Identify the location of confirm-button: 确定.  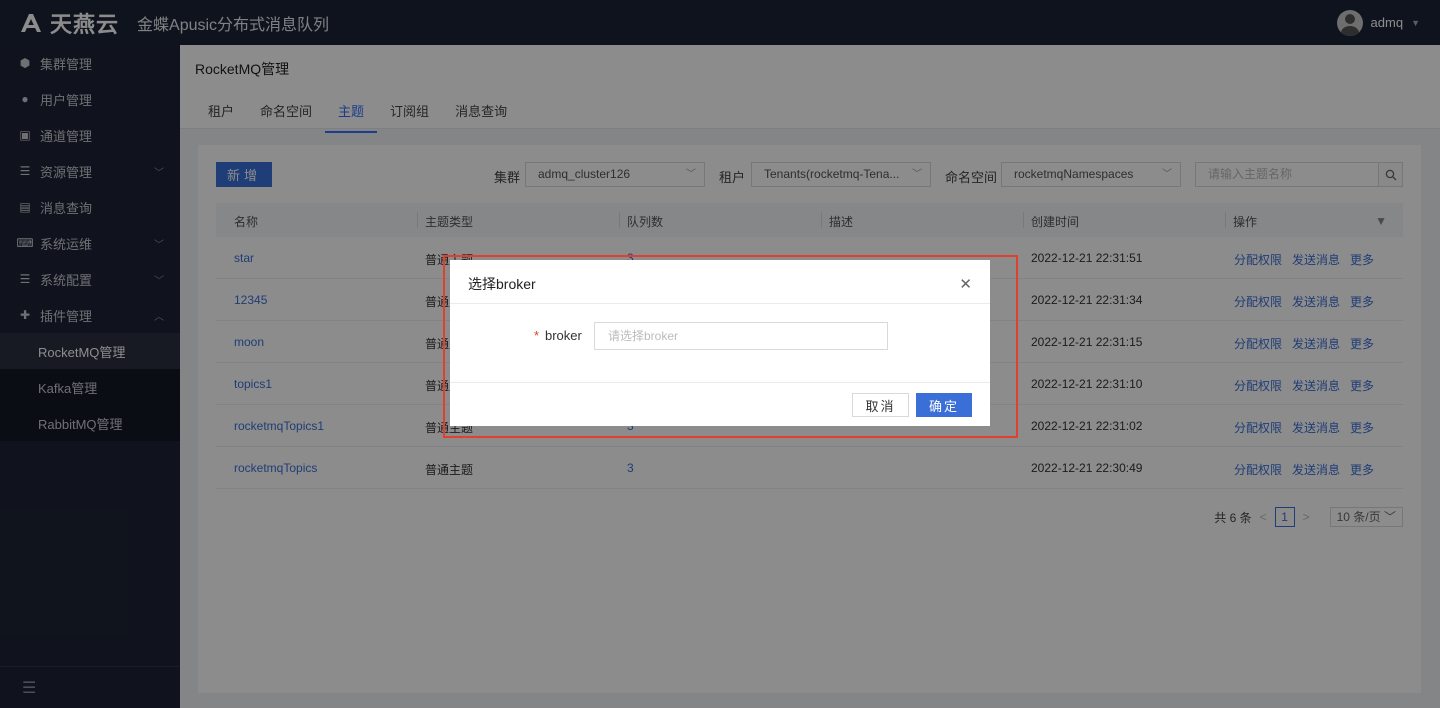
(944, 405).